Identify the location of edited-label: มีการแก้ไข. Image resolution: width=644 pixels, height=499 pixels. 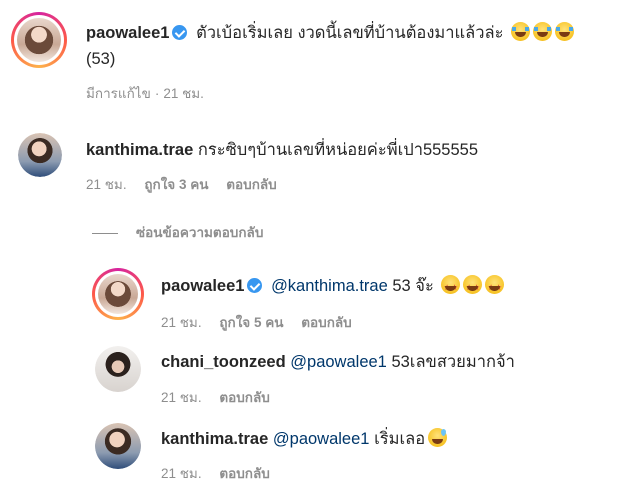
(118, 93).